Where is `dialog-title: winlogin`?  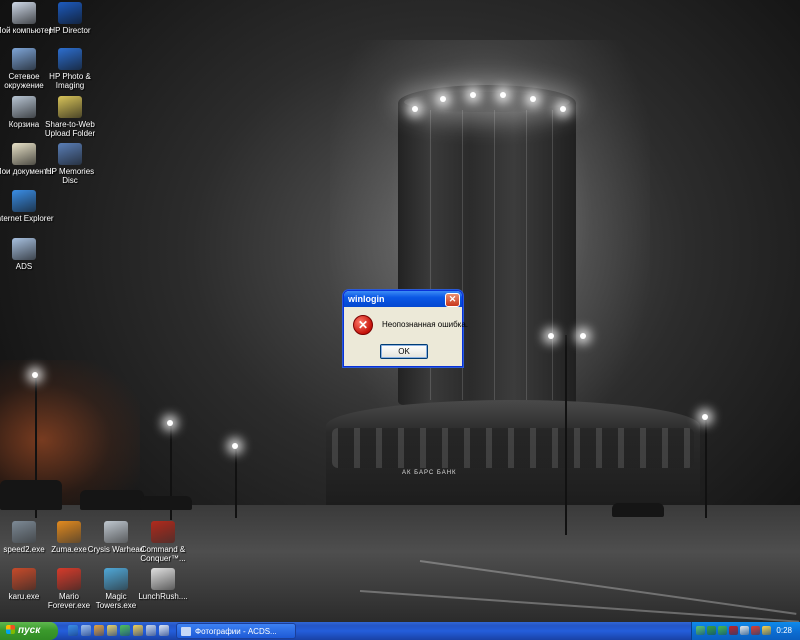
dialog-title: winlogin is located at coordinates (366, 299).